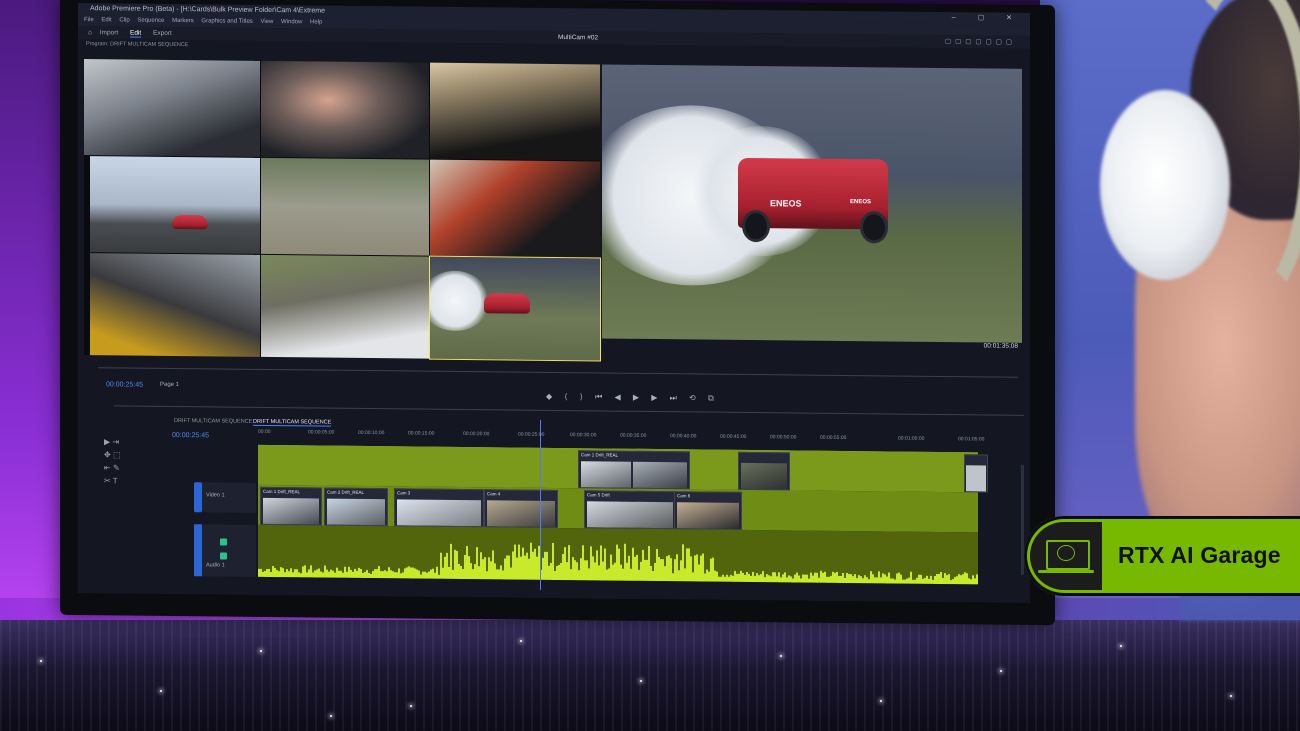 Image resolution: width=1300 pixels, height=731 pixels. Describe the element at coordinates (1066, 556) in the screenshot. I see `laptop-palette-icon` at that location.